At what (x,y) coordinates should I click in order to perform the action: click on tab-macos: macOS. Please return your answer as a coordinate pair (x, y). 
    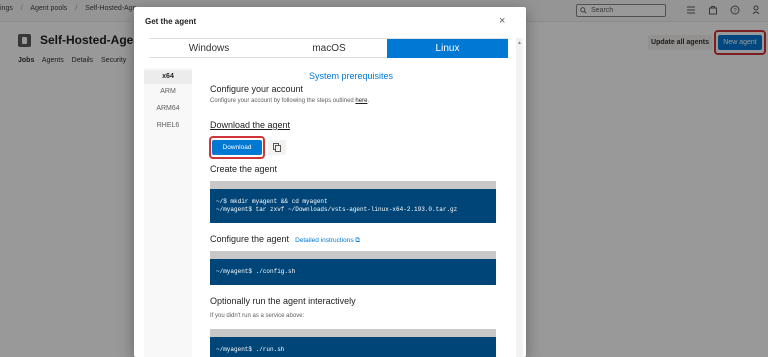
    Looking at the image, I should click on (329, 48).